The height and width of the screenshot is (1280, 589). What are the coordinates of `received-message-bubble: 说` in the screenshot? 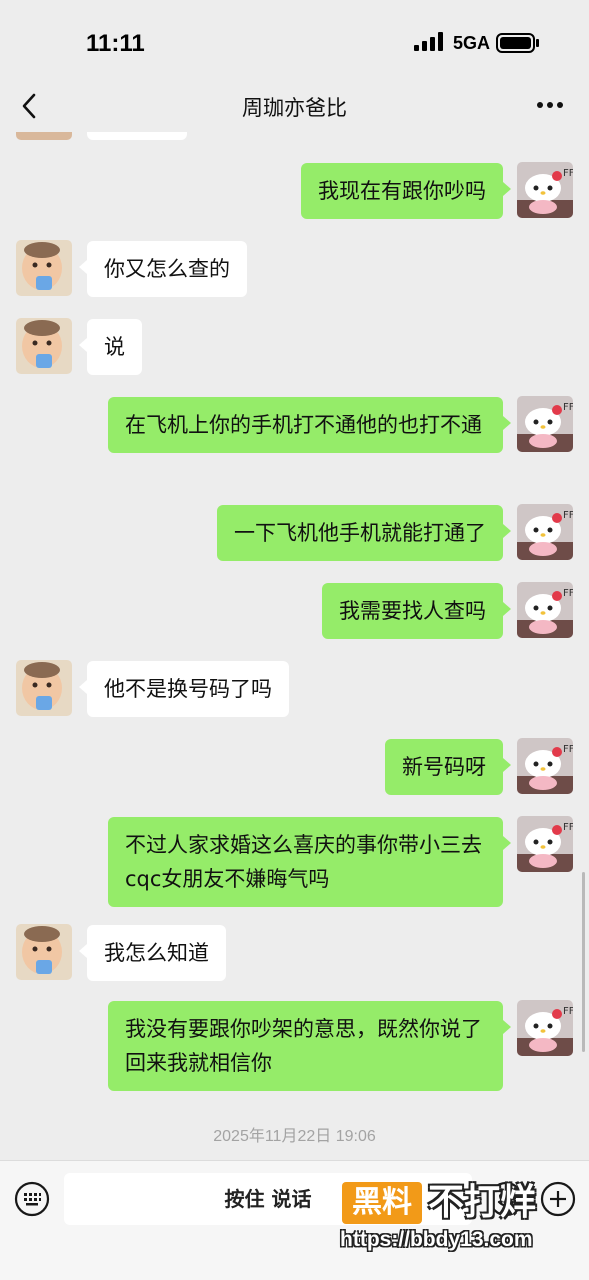 It's located at (110, 347).